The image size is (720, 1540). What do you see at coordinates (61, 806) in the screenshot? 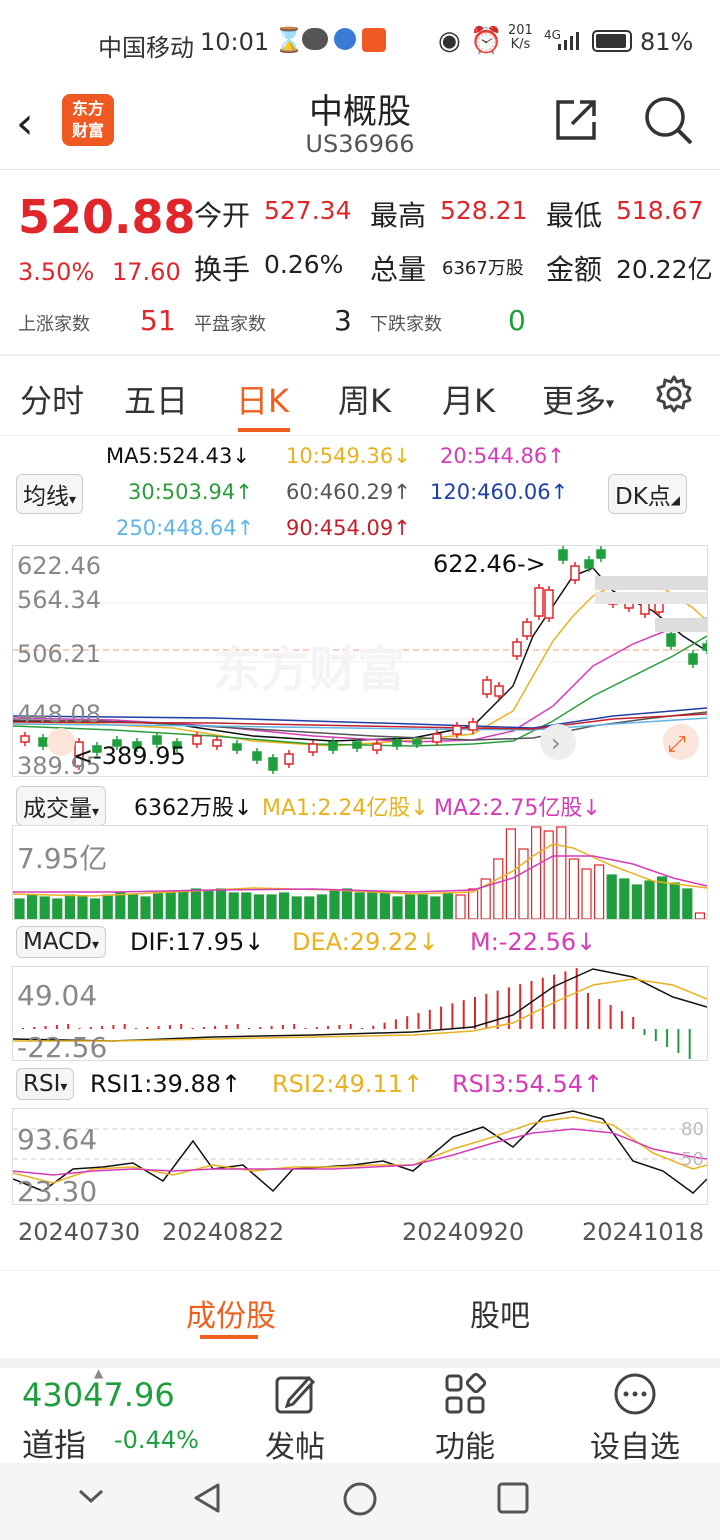
I see `volume-selector: 成交量▾` at bounding box center [61, 806].